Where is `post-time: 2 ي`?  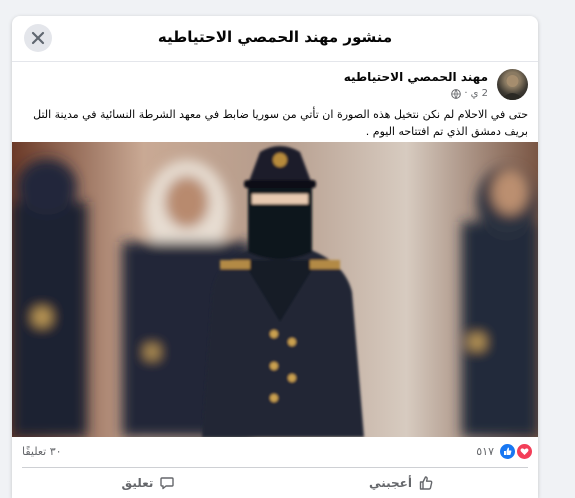
post-time: 2 ي is located at coordinates (479, 93).